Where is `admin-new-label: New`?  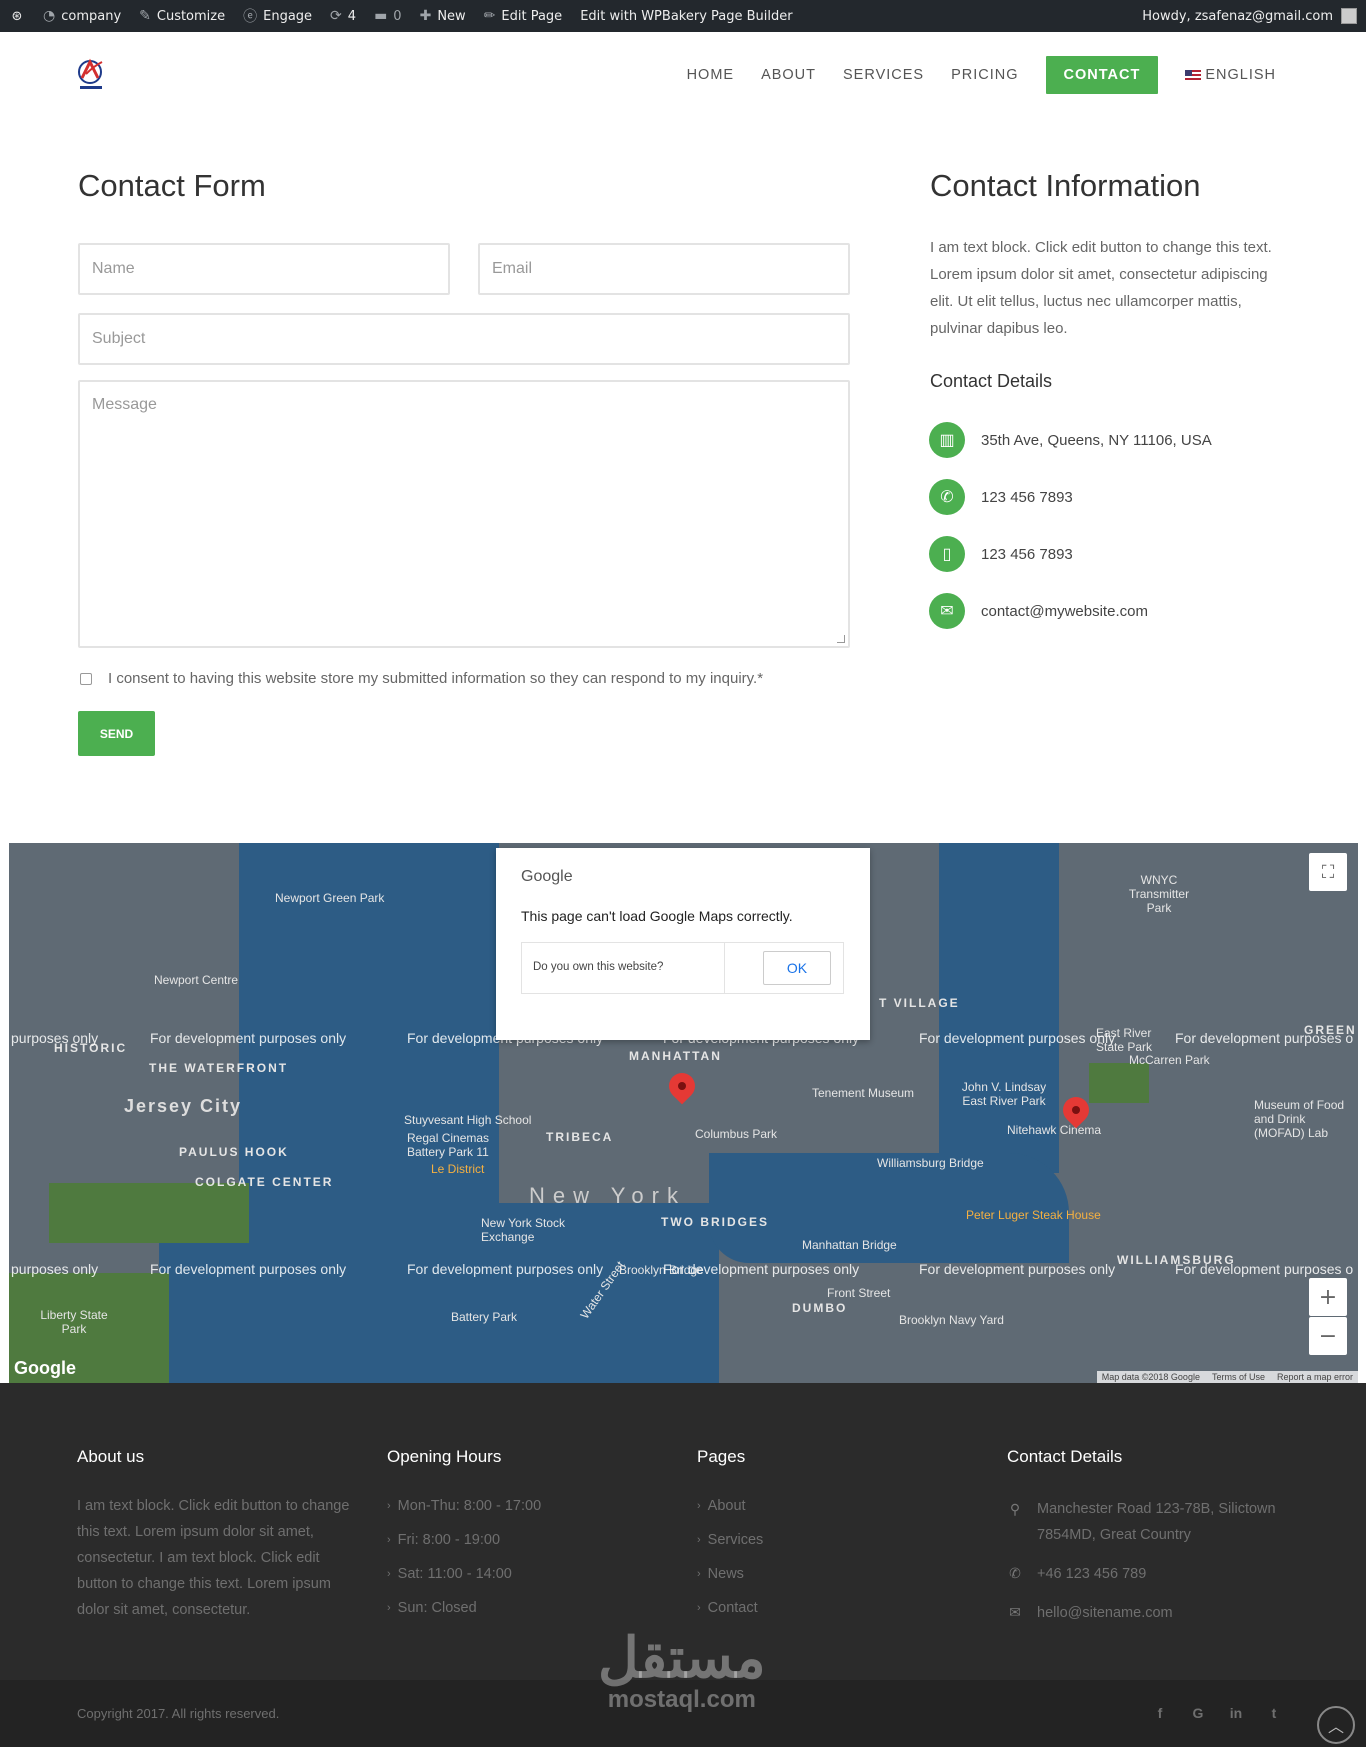
admin-new-label: New is located at coordinates (451, 16).